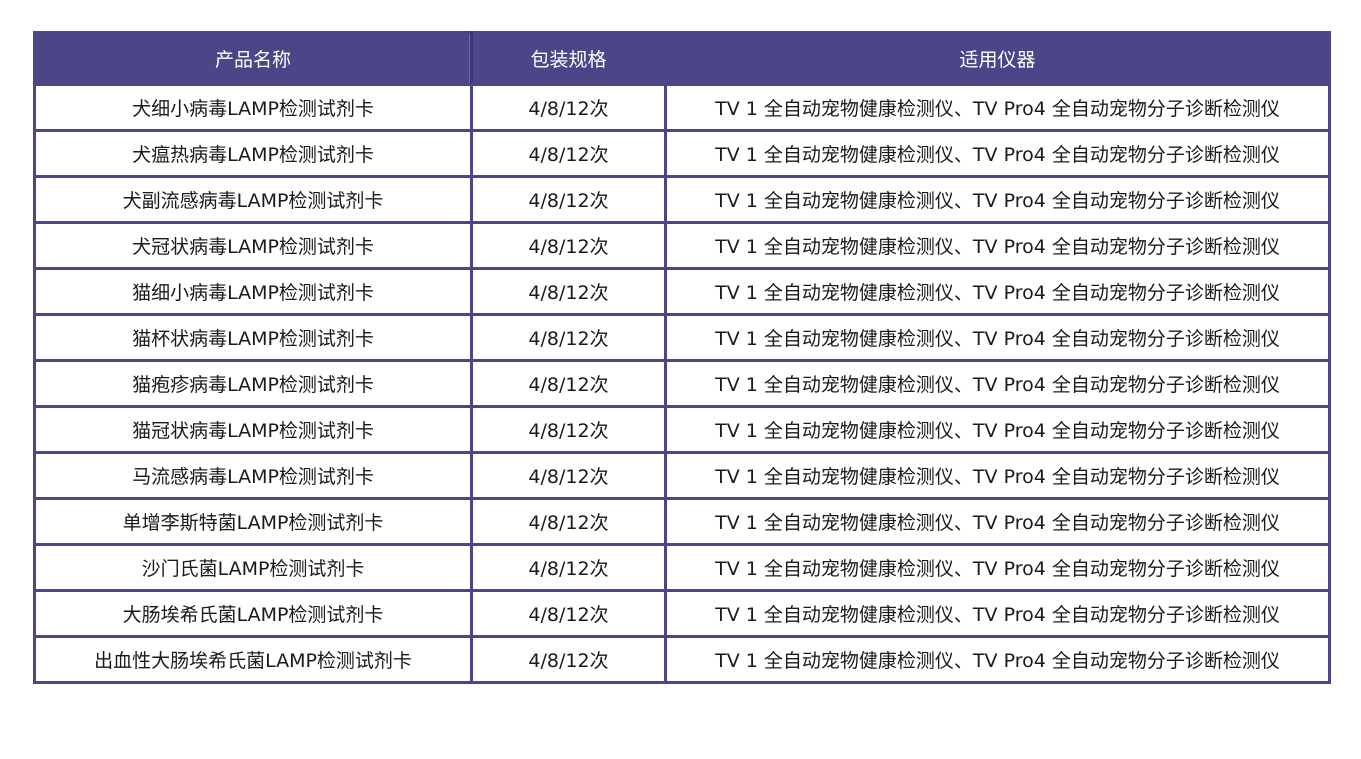 The image size is (1361, 759). Describe the element at coordinates (253, 659) in the screenshot. I see `cell-product-name: 出血性大肠埃希氏菌LAMP检测试剂卡` at that location.